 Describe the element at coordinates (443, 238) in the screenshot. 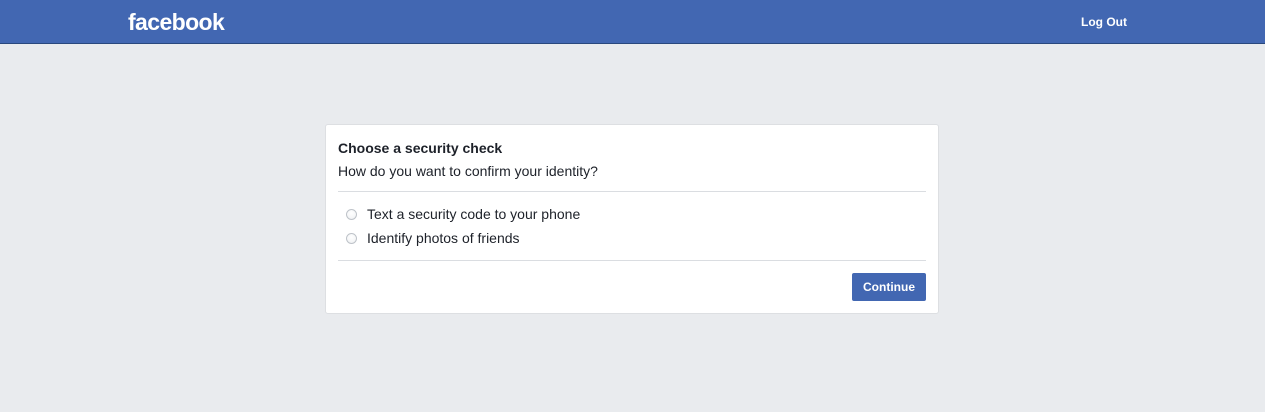

I see `option-label: Identify photos of friends` at that location.